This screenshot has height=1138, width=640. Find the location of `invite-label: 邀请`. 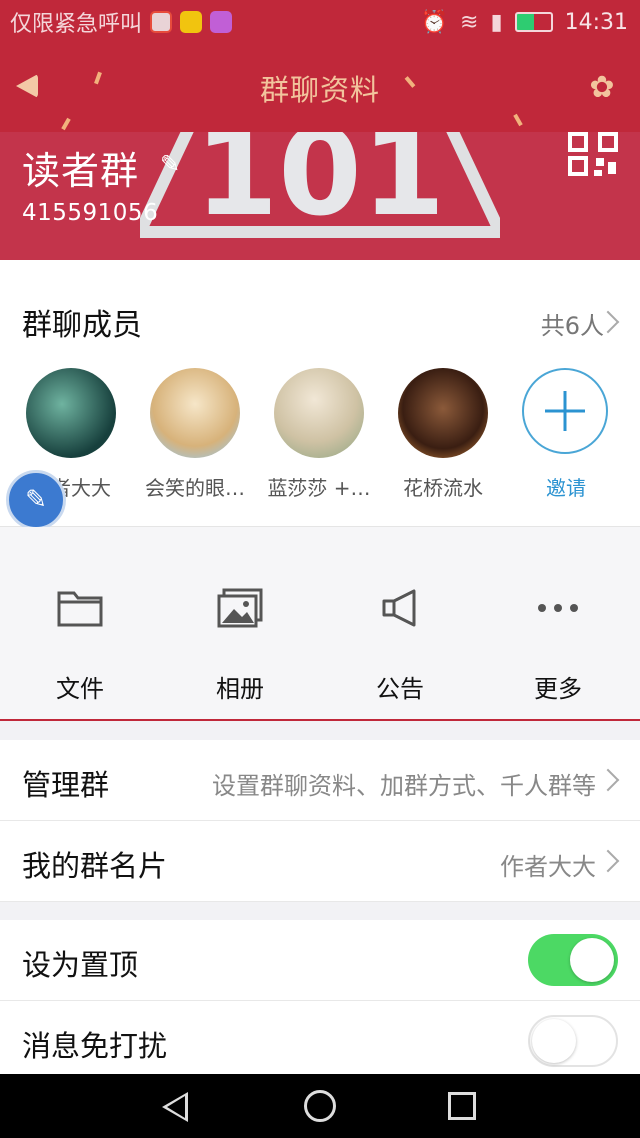

invite-label: 邀请 is located at coordinates (566, 488).